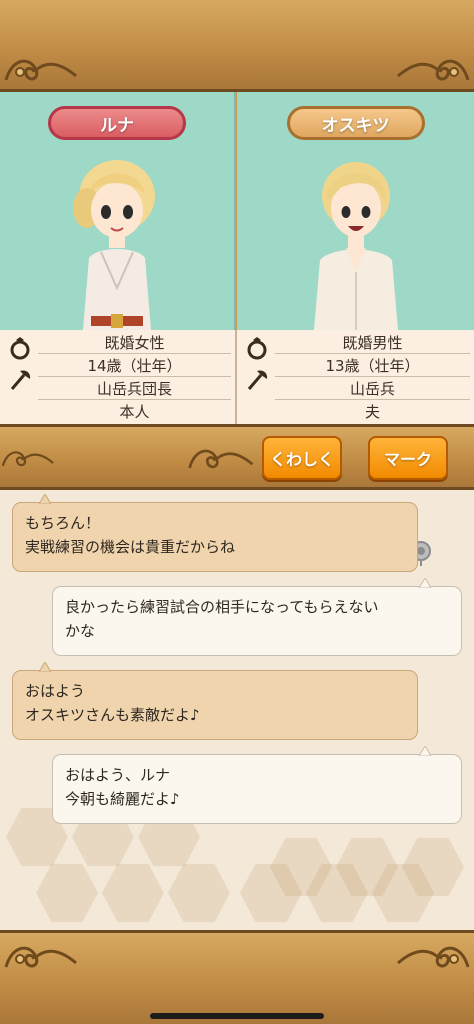 Image resolution: width=474 pixels, height=1024 pixels. I want to click on age: 13歳（壮年）, so click(372, 365).